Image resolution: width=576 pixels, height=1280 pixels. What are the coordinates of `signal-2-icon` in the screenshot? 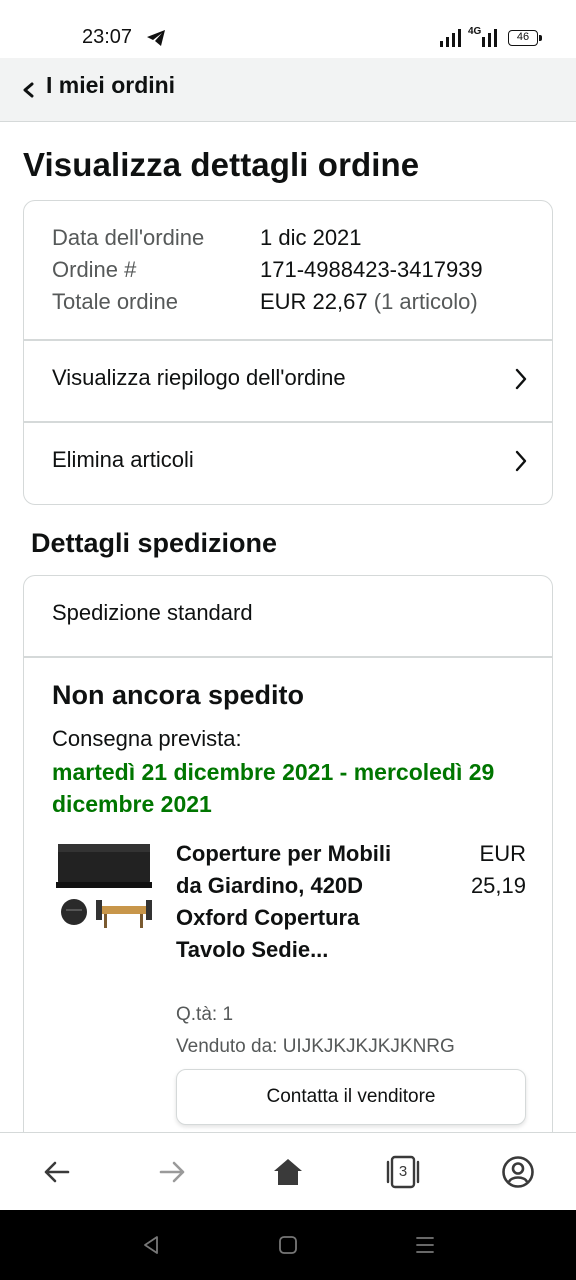 It's located at (489, 38).